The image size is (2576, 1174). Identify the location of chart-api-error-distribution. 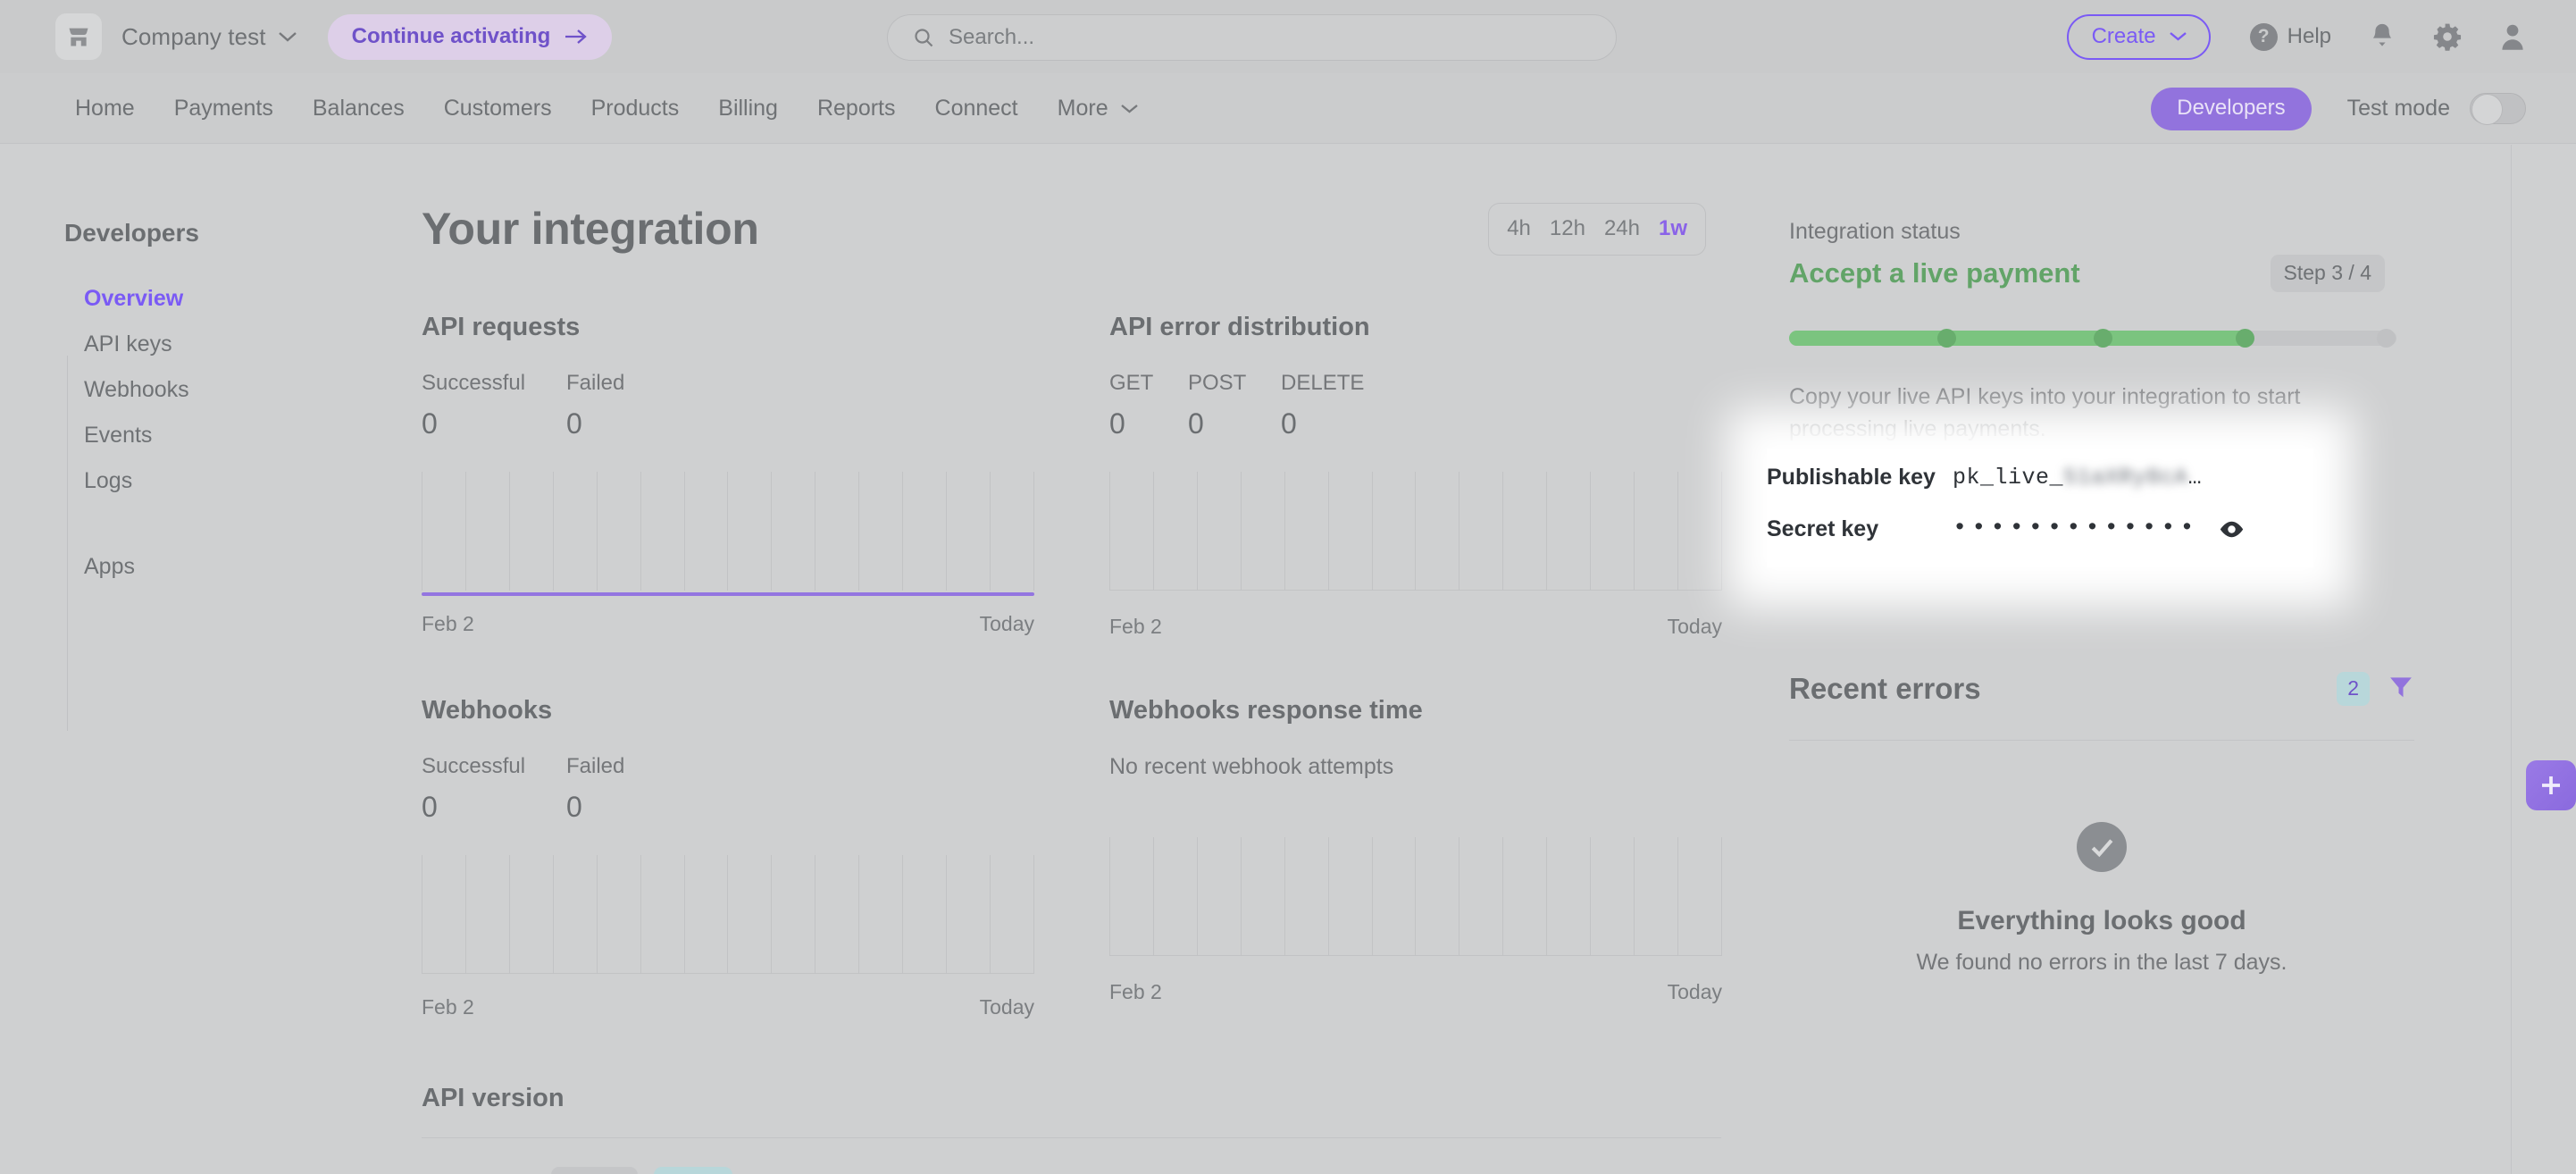
(1416, 531).